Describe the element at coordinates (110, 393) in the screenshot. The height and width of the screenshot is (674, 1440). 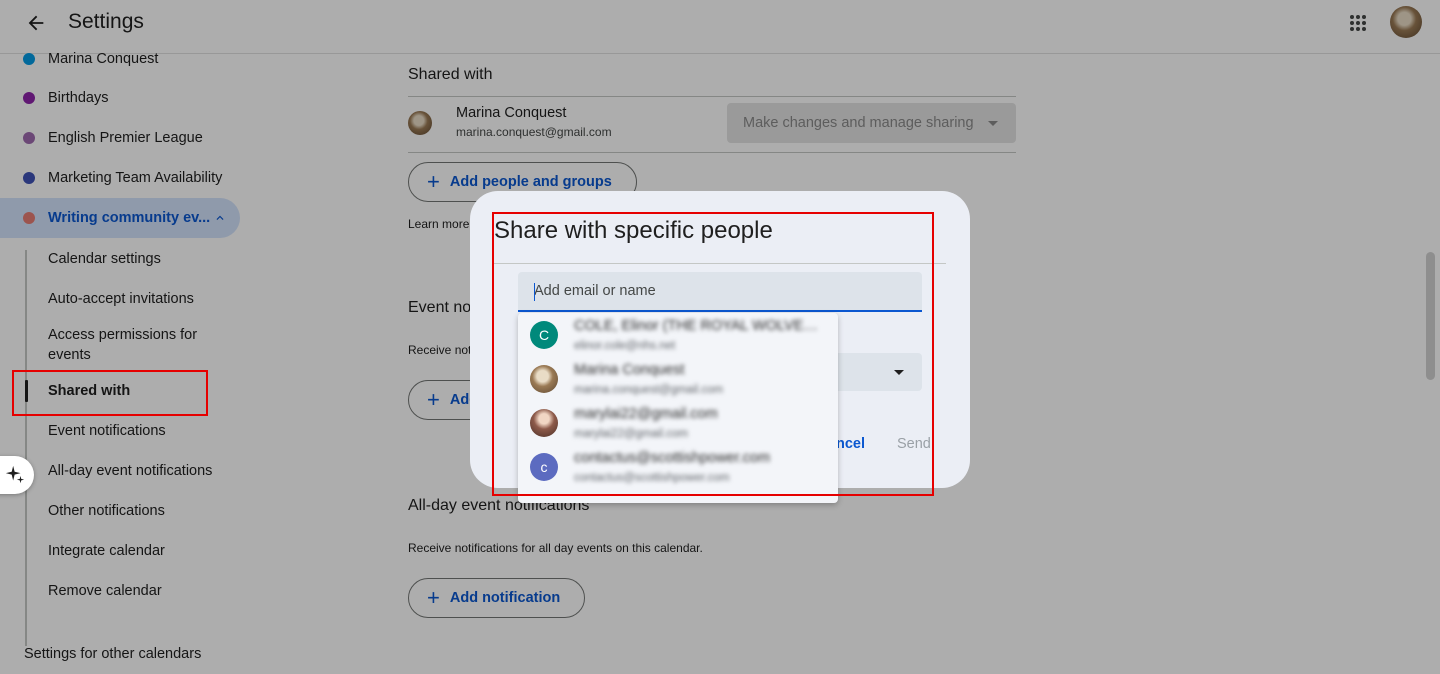
I see `highlight-box-shared-with` at that location.